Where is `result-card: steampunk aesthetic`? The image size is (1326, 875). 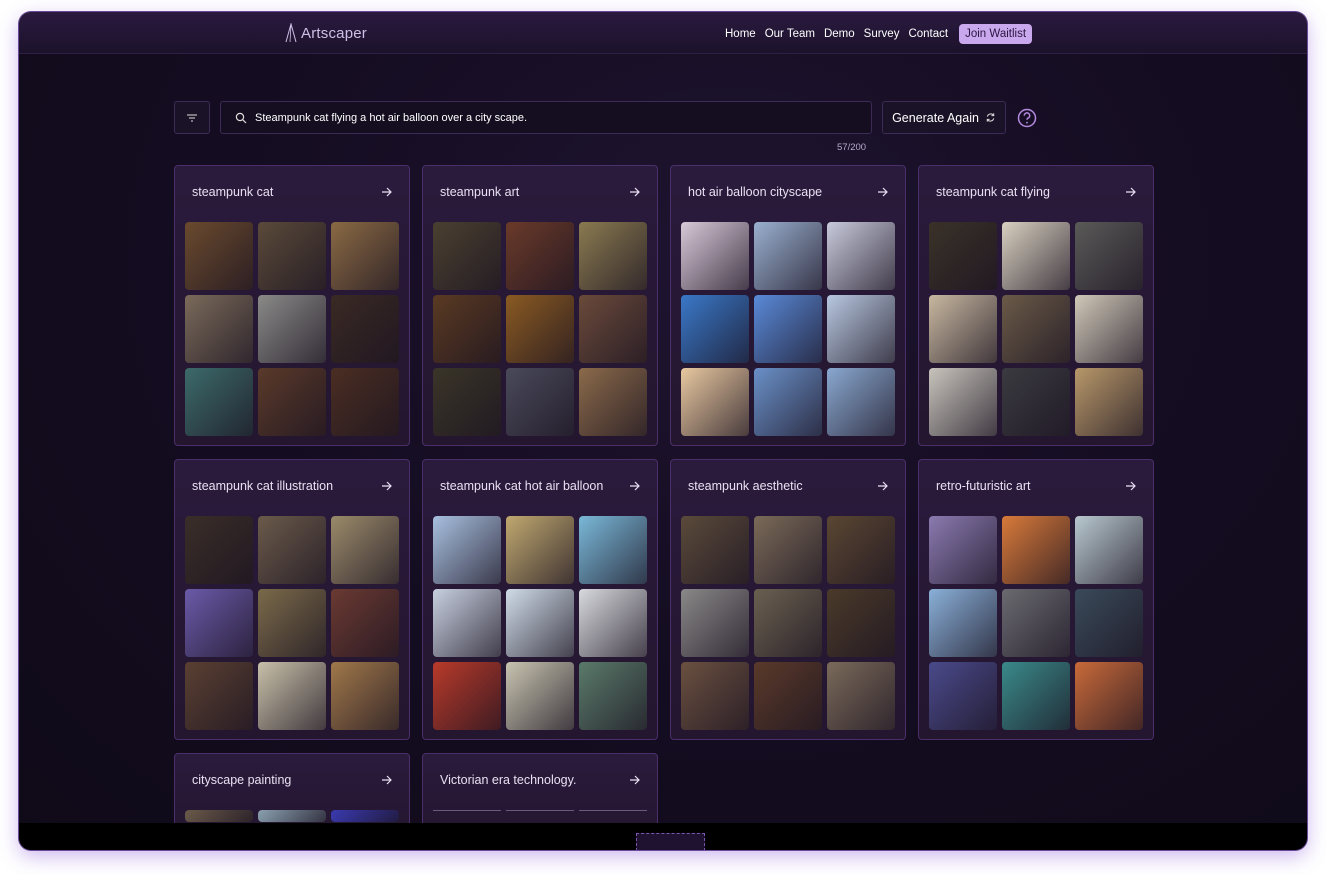
result-card: steampunk aesthetic is located at coordinates (788, 599).